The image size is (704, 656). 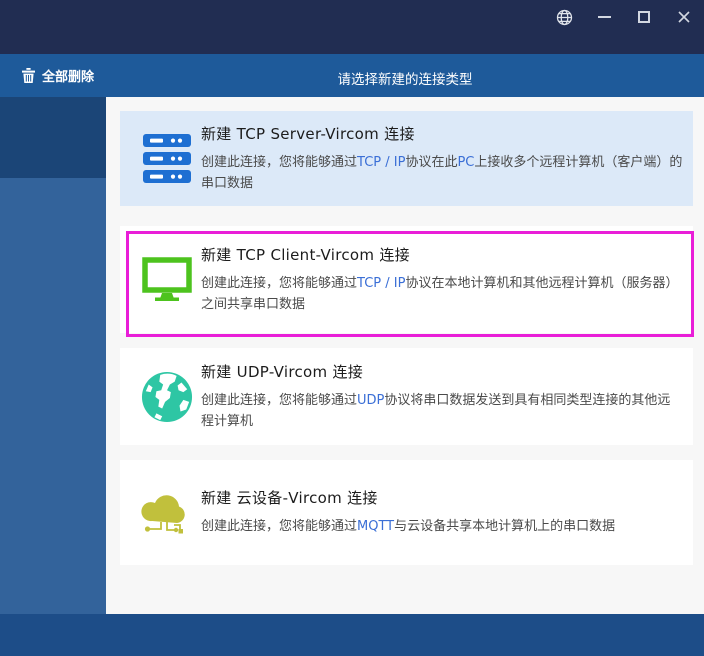 I want to click on minimize-icon, so click(x=604, y=17).